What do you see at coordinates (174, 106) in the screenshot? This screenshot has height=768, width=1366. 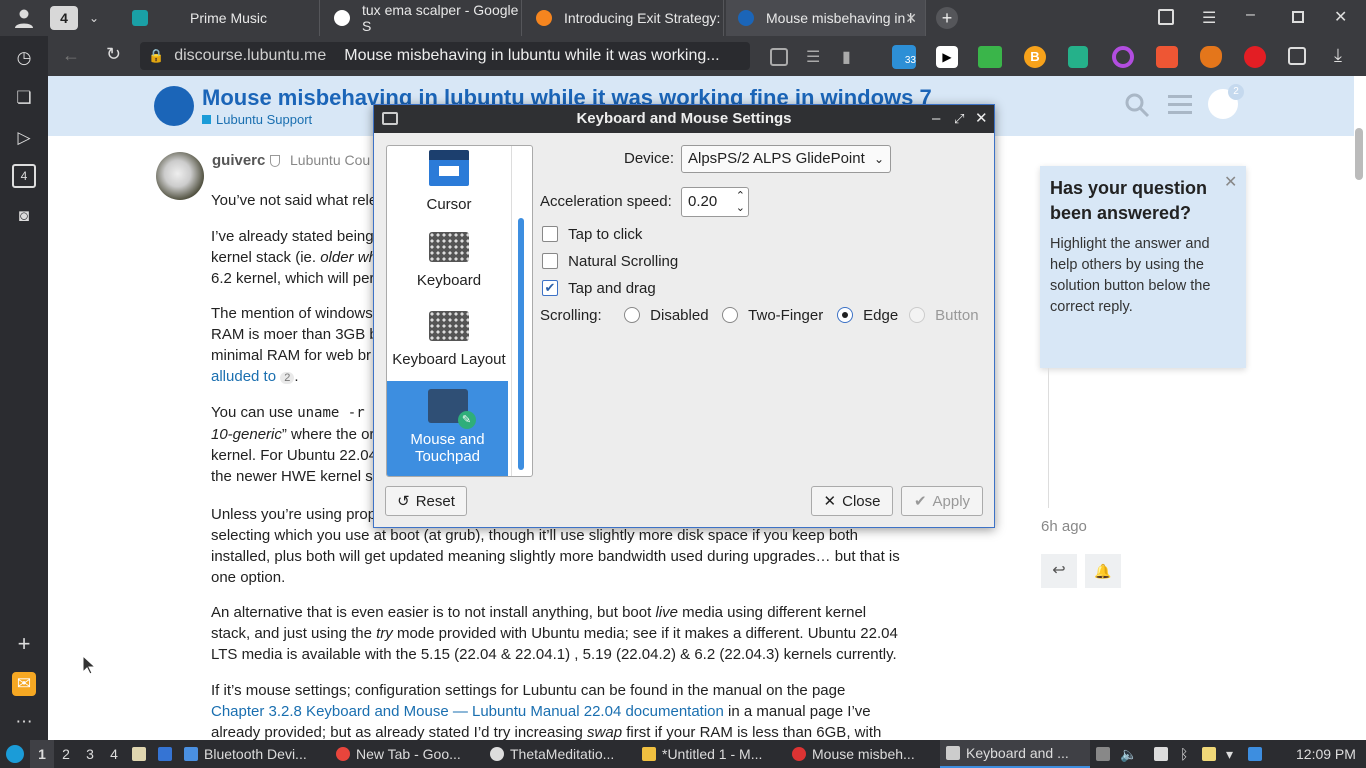 I see `lubuntu-logo` at bounding box center [174, 106].